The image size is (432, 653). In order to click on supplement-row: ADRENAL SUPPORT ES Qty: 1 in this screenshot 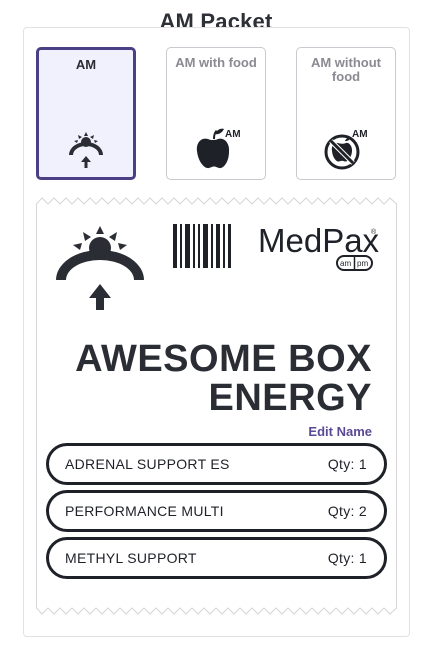, I will do `click(216, 464)`.